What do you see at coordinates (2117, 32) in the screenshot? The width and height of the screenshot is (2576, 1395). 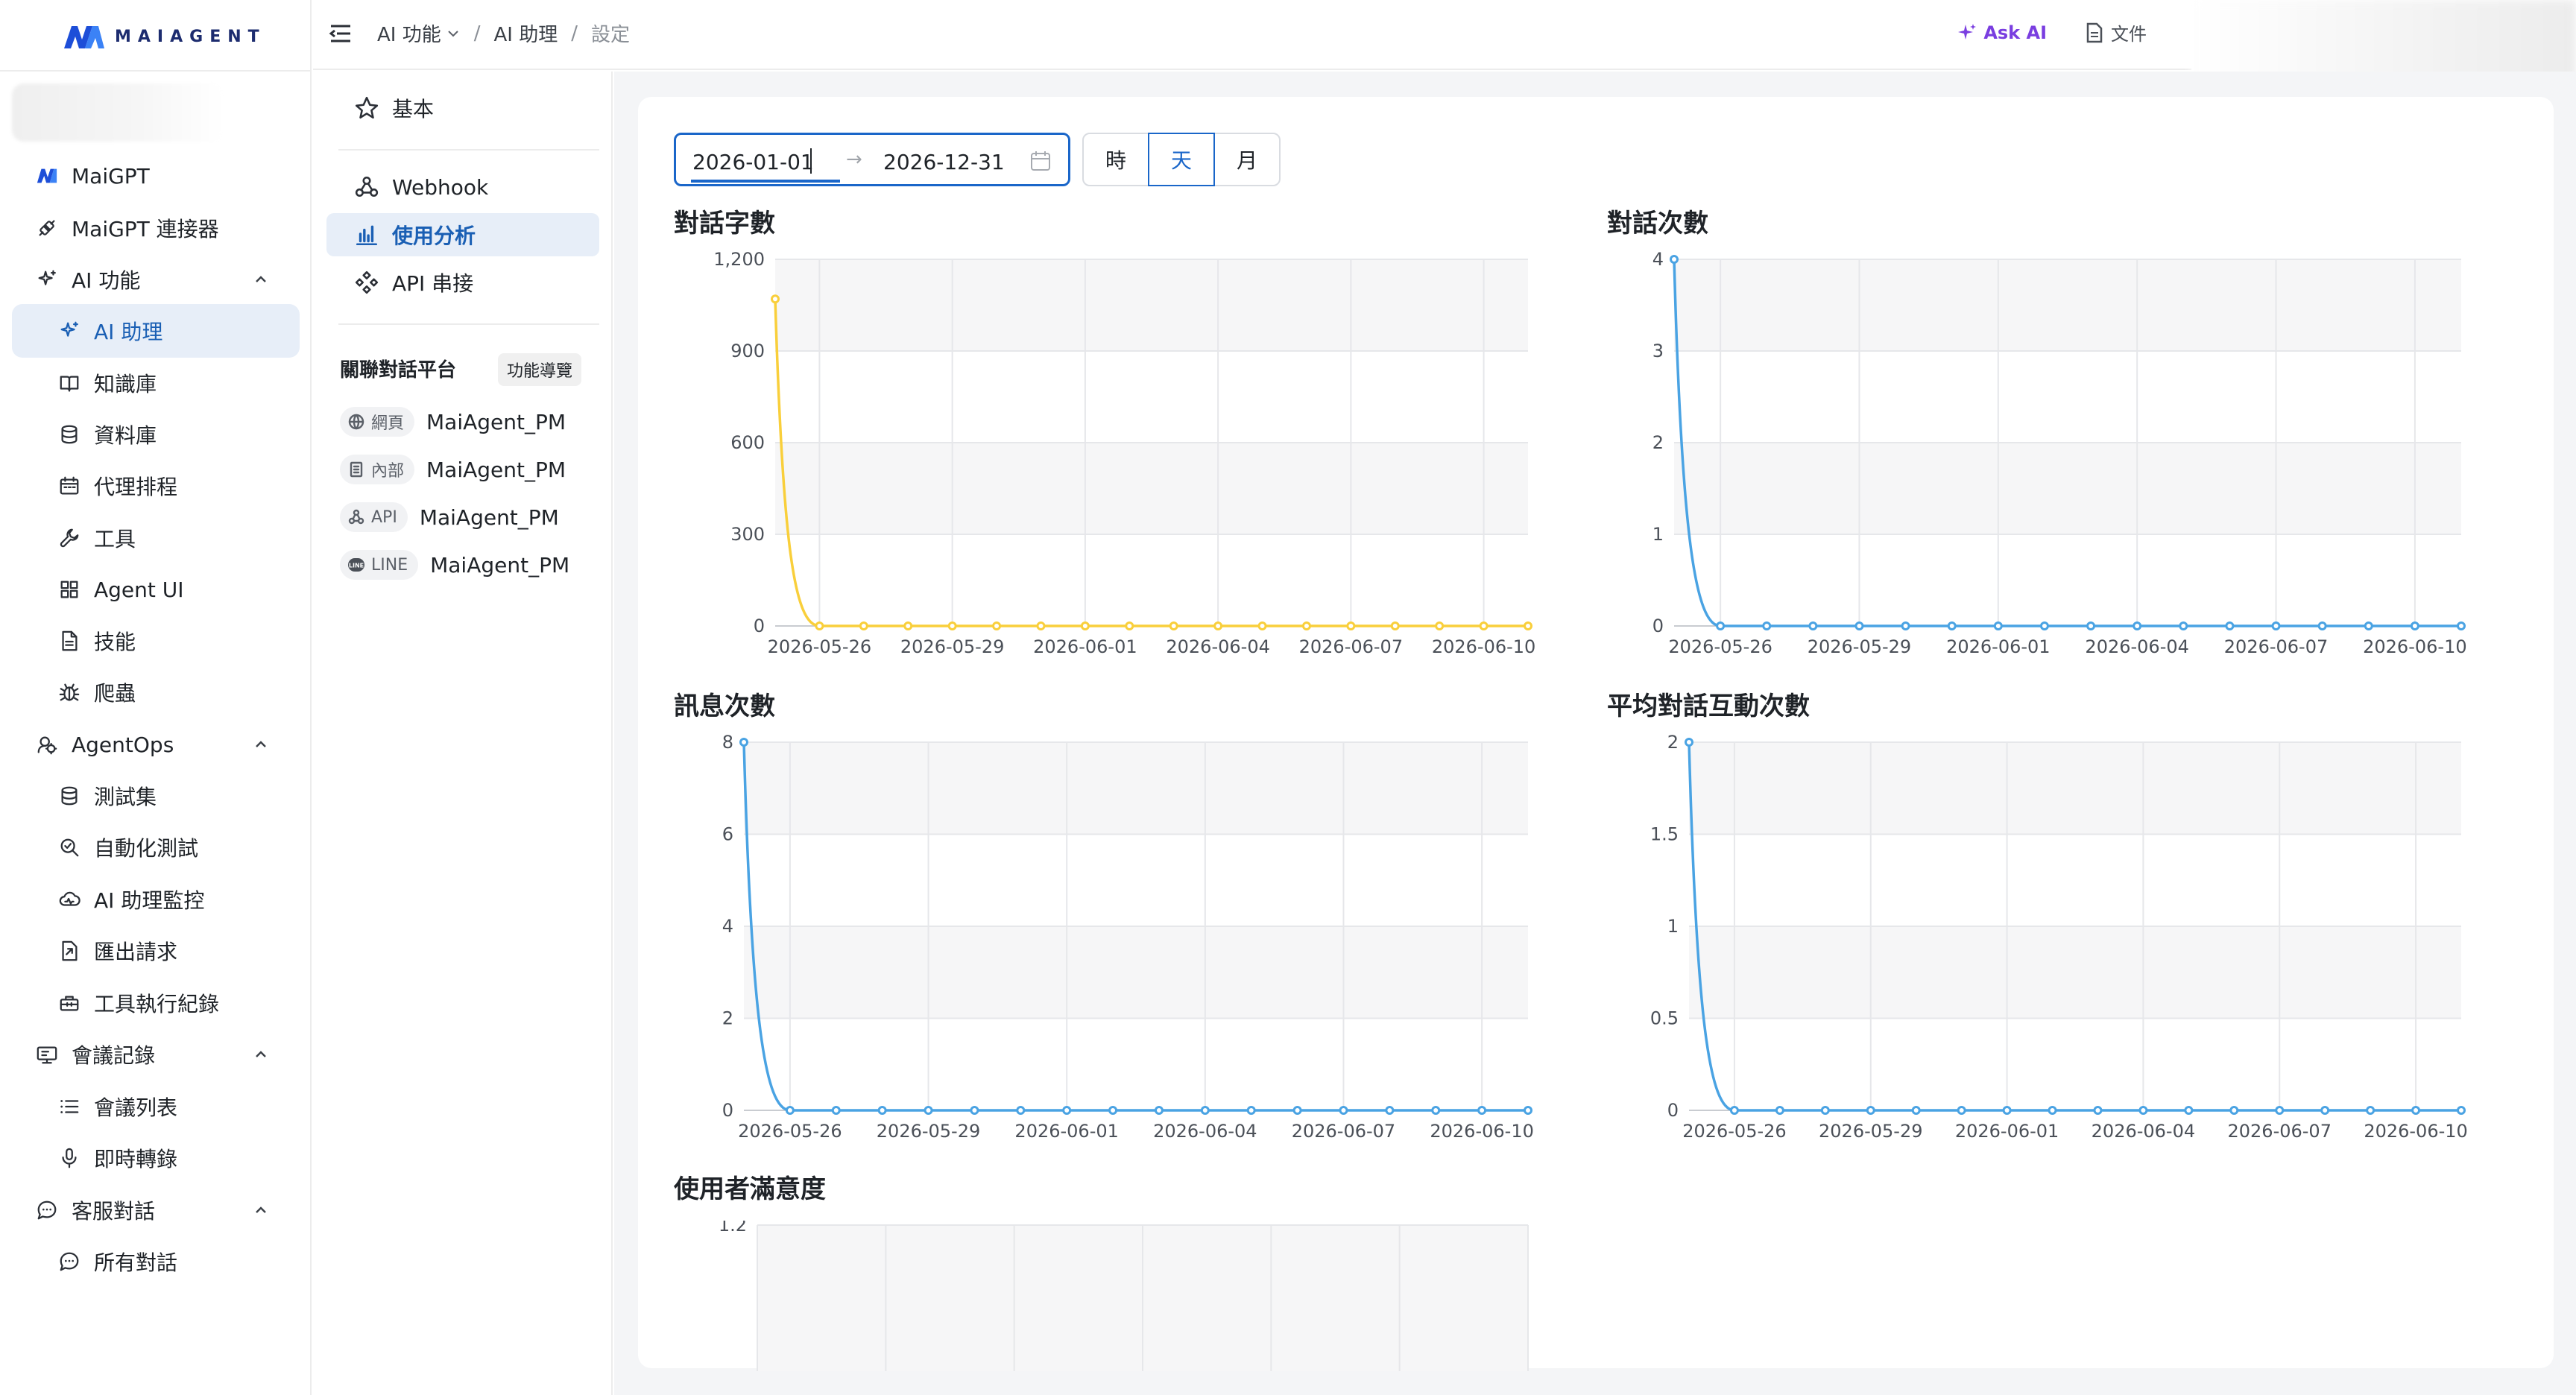 I see `docs-button: 文件` at bounding box center [2117, 32].